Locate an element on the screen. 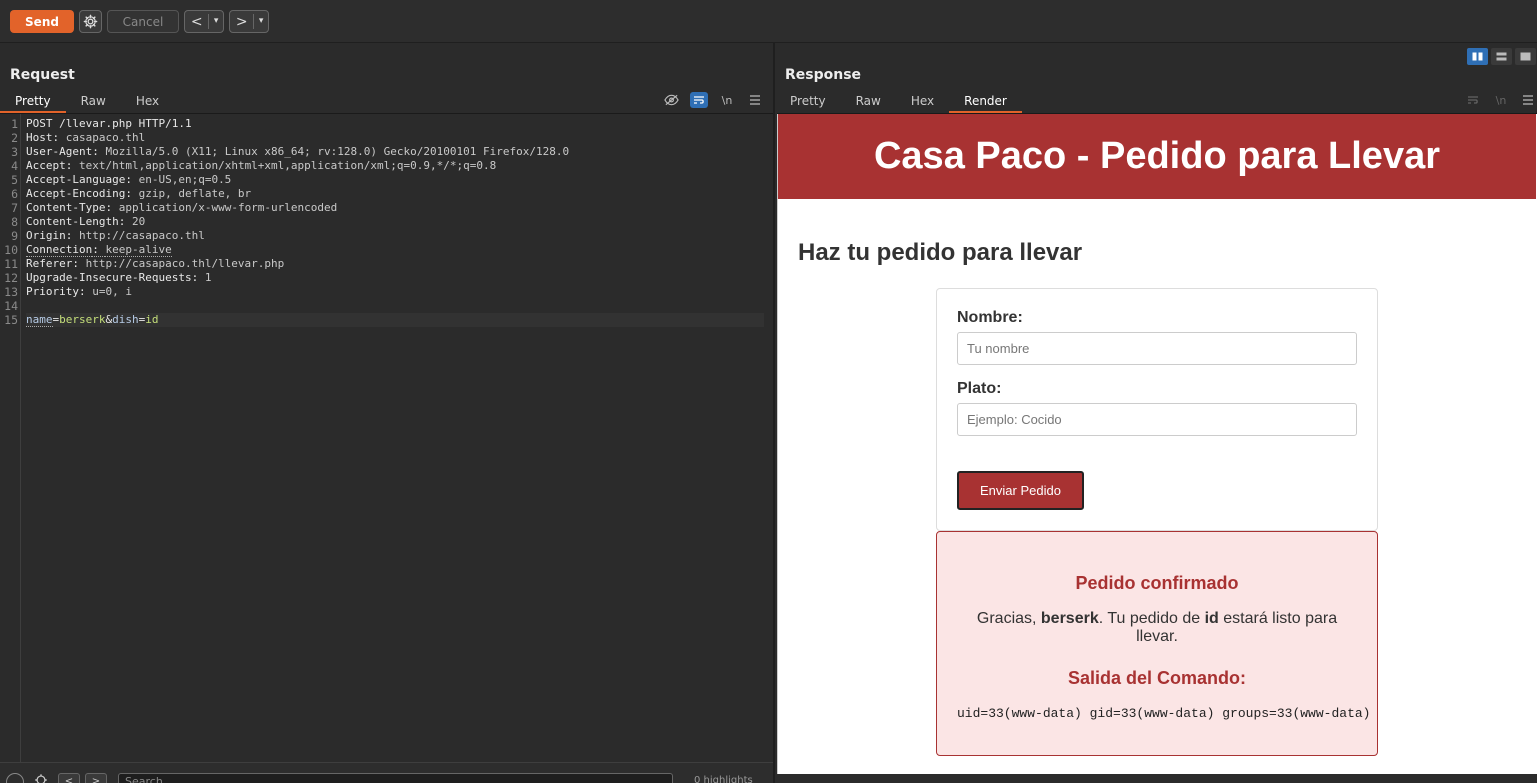 This screenshot has height=783, width=1537. line-number: 14 is located at coordinates (11, 306).